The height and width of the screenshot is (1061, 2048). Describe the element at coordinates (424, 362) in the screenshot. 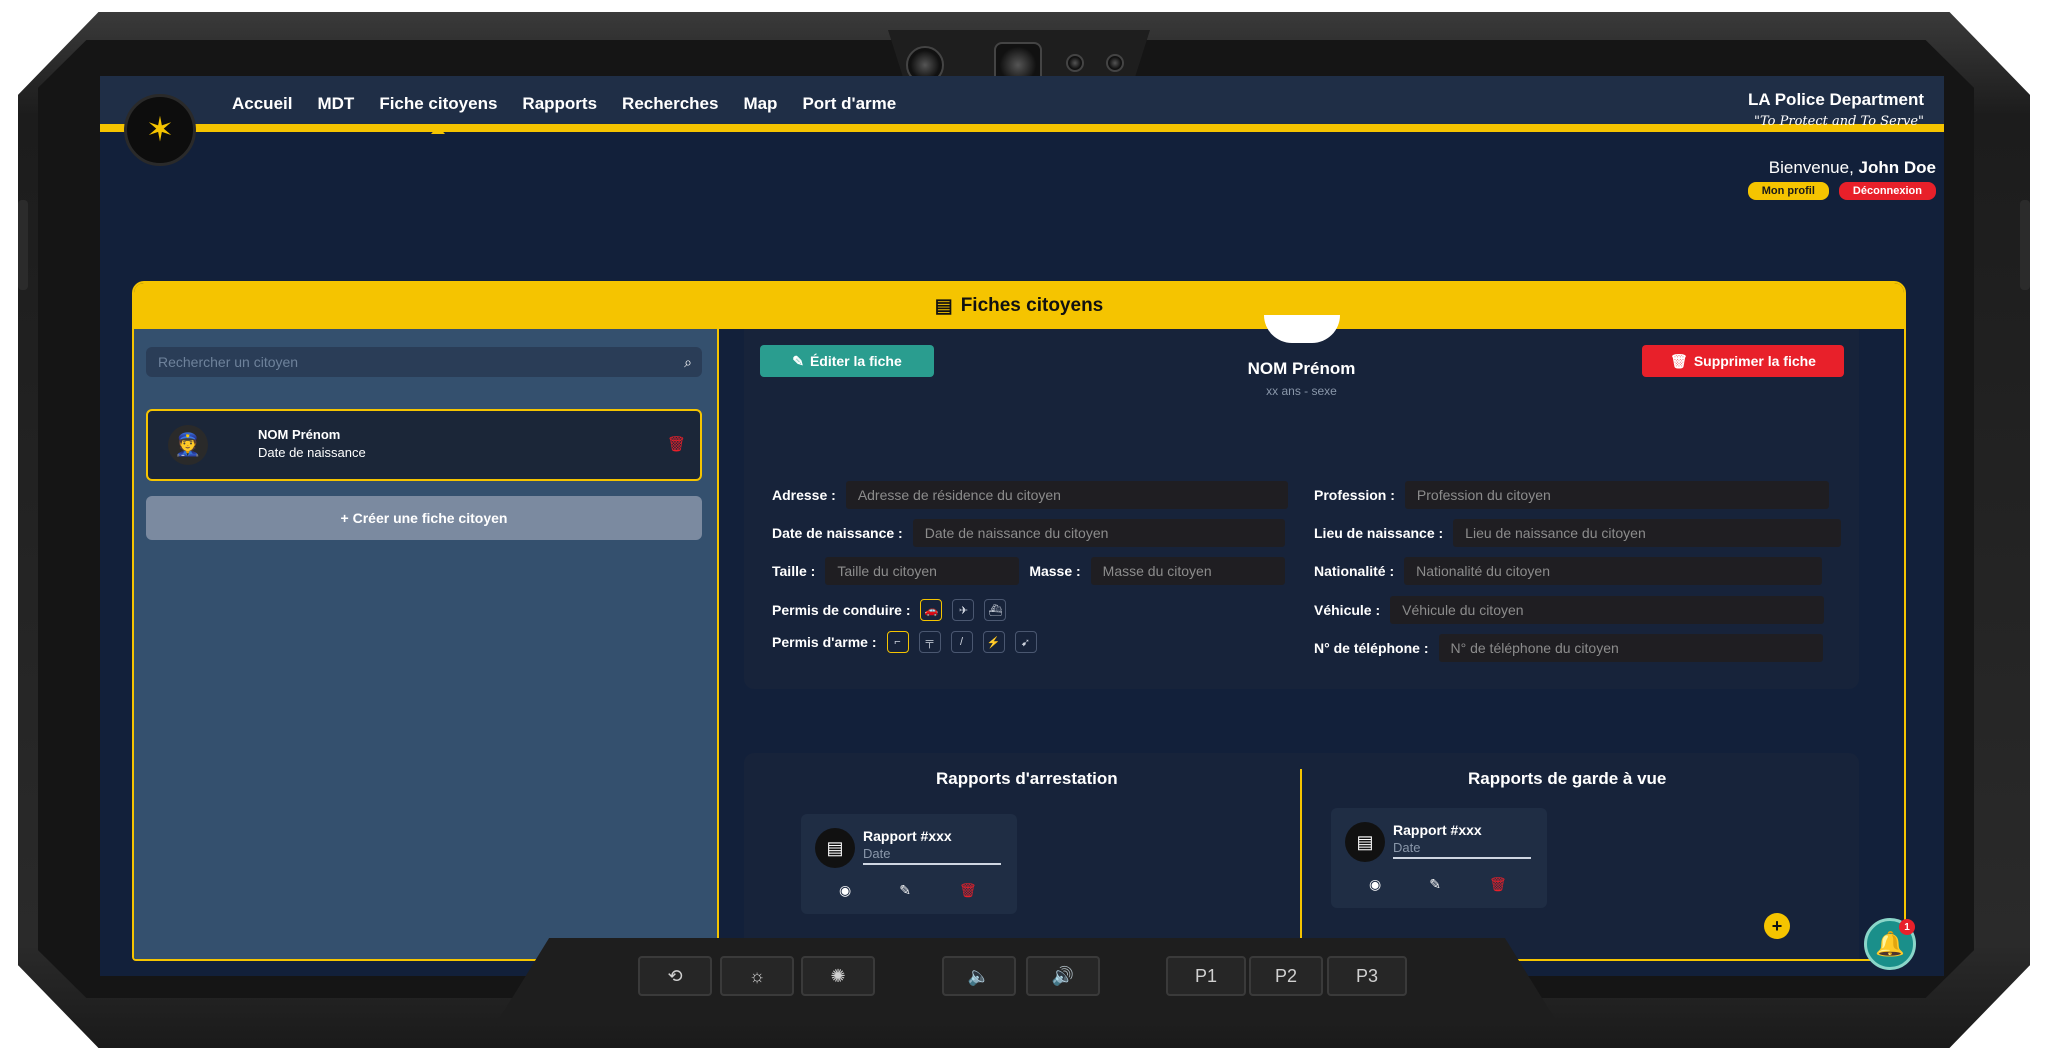

I see `citizen-search-input: Rechercher un citoyen ⌕` at that location.